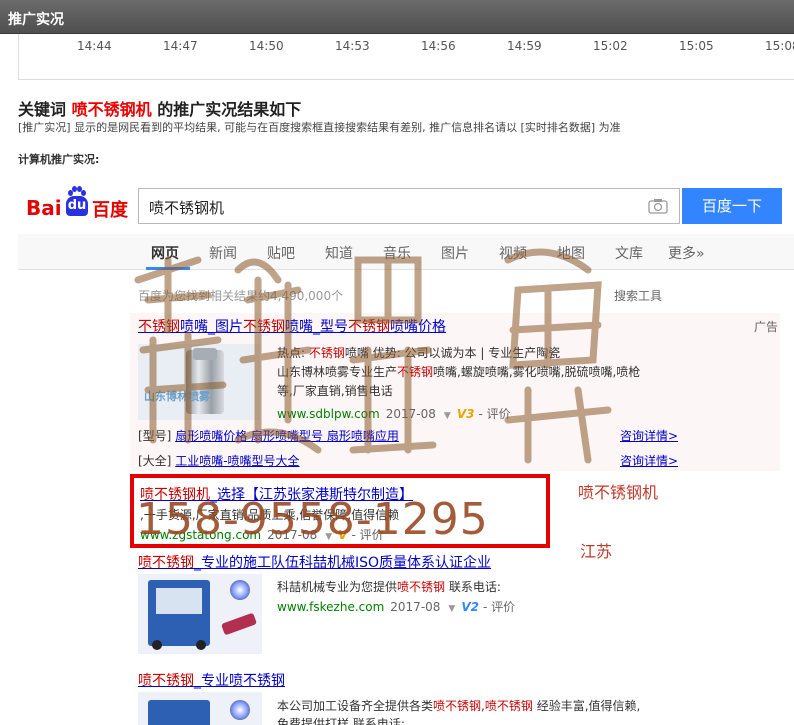 The image size is (794, 725). Describe the element at coordinates (77, 206) in the screenshot. I see `logo-du-text: du` at that location.